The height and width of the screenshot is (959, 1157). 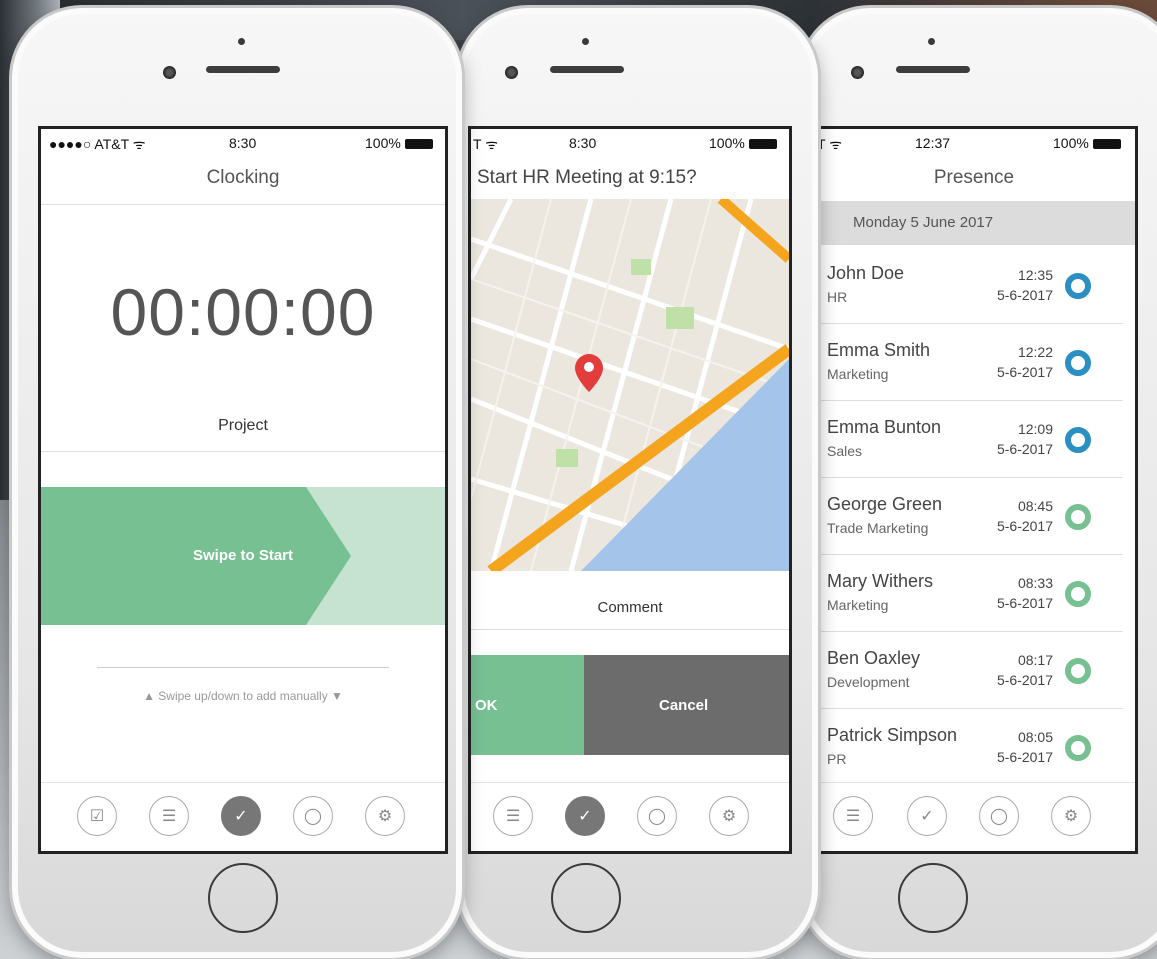 What do you see at coordinates (587, 177) in the screenshot?
I see `page-title: Start HR Meeting at 9:15?` at bounding box center [587, 177].